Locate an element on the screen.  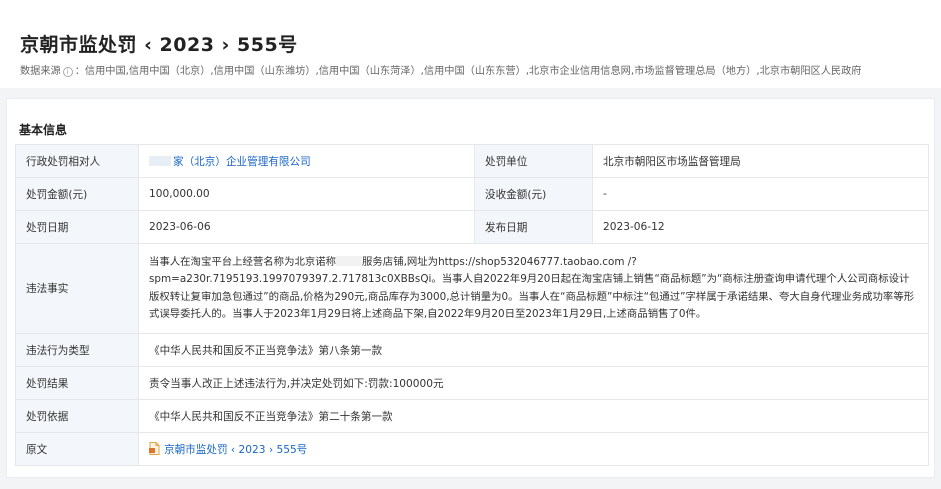
table-row: 处罚日期 2023-06-06 发布日期 2023-06-12 is located at coordinates (472, 227).